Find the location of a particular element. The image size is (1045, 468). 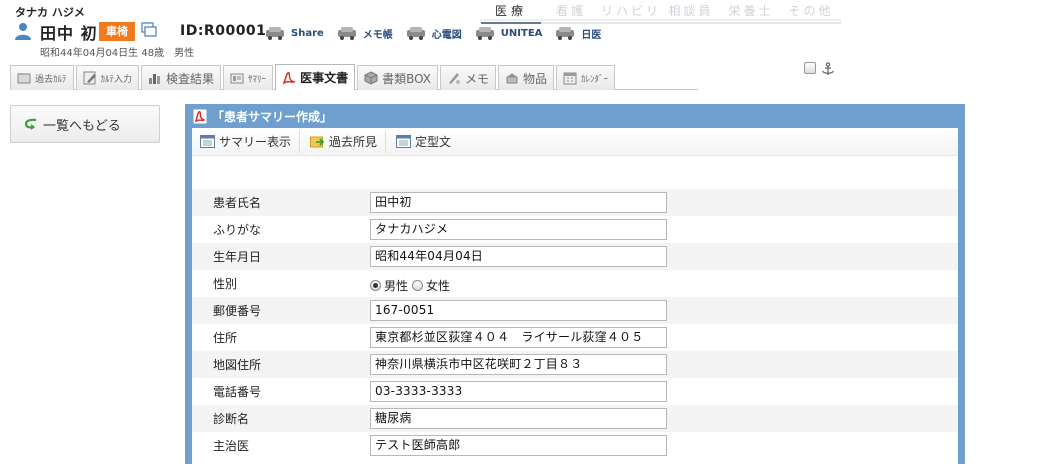

link-memo-label: メモ帳 is located at coordinates (377, 35).